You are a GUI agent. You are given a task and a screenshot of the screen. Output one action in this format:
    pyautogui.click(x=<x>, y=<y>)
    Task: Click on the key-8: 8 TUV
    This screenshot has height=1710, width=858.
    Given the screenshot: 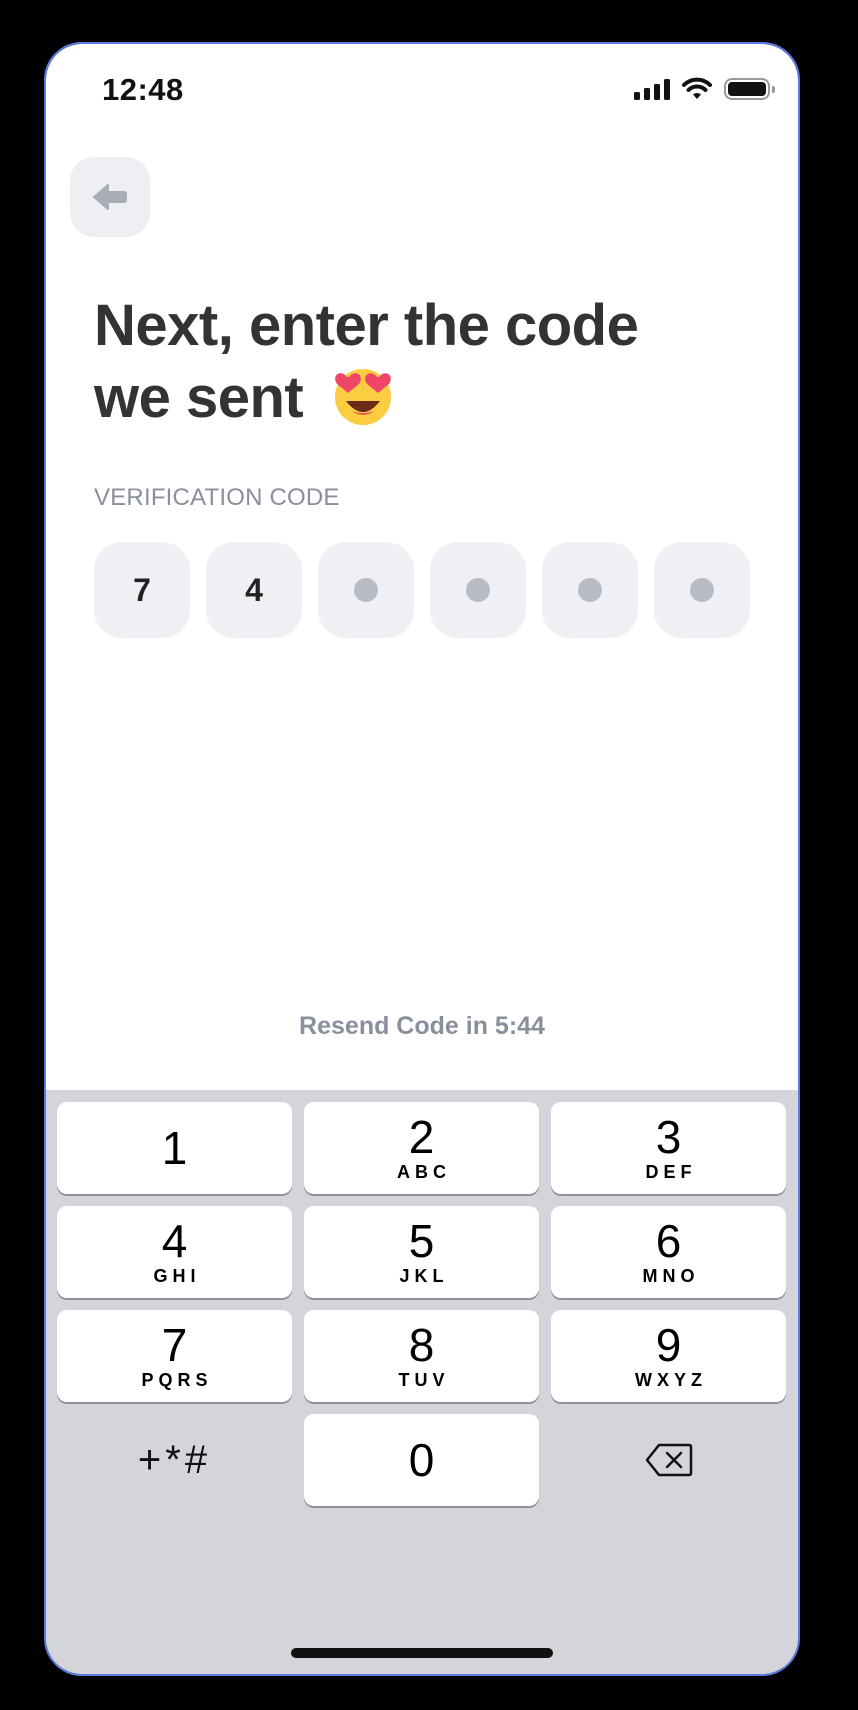 What is the action you would take?
    pyautogui.click(x=421, y=1356)
    